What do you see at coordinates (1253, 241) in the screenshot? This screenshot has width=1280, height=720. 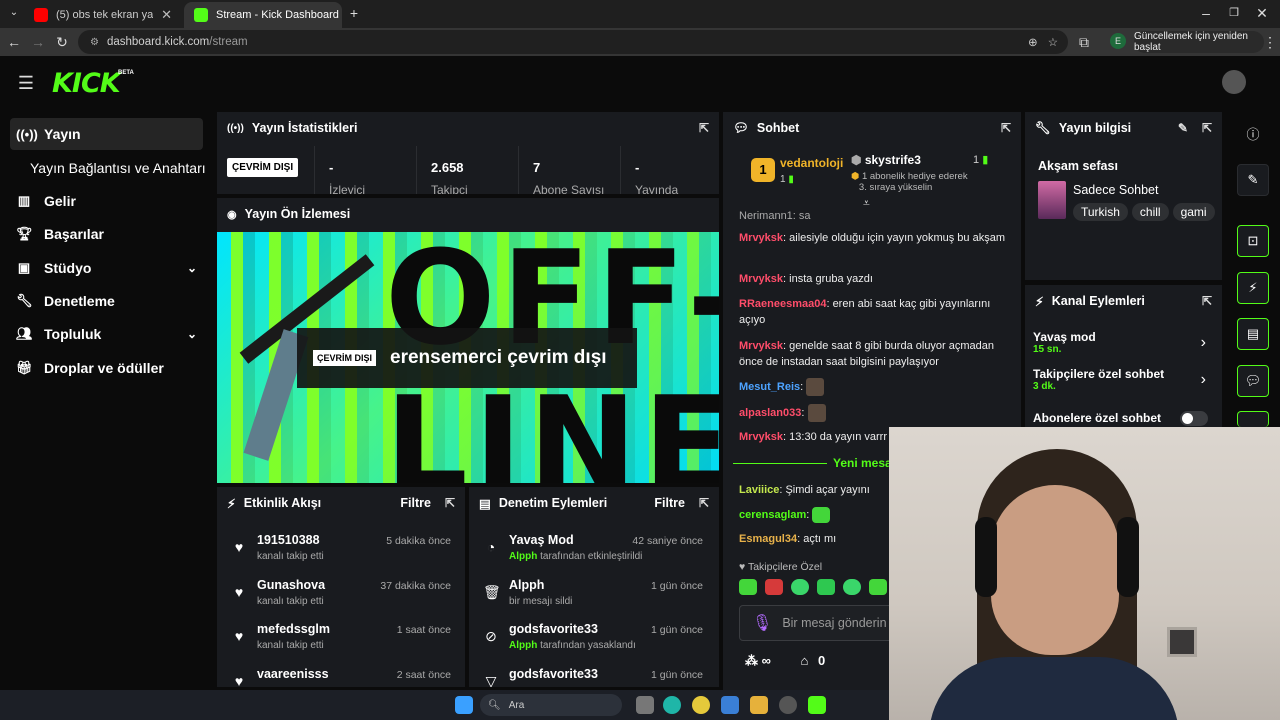 I see `clip-icon: ⊡` at bounding box center [1253, 241].